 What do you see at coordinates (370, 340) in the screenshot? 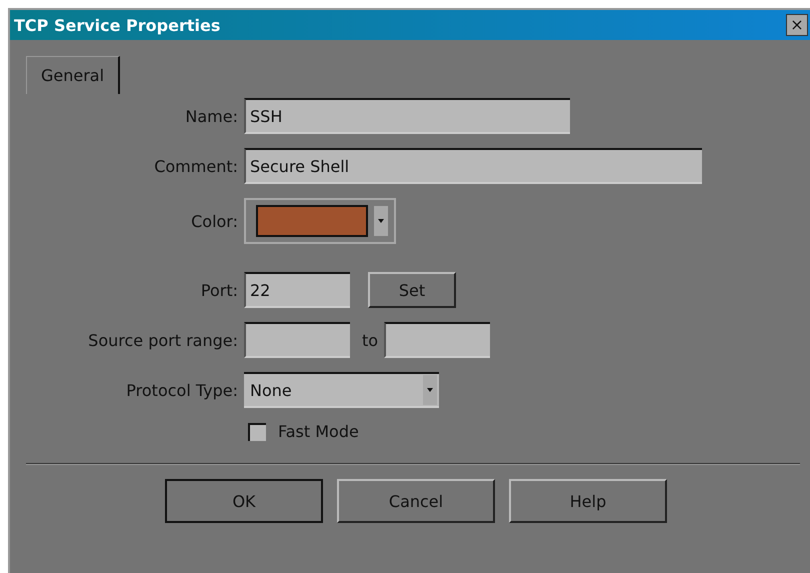
I see `range-separator: to` at bounding box center [370, 340].